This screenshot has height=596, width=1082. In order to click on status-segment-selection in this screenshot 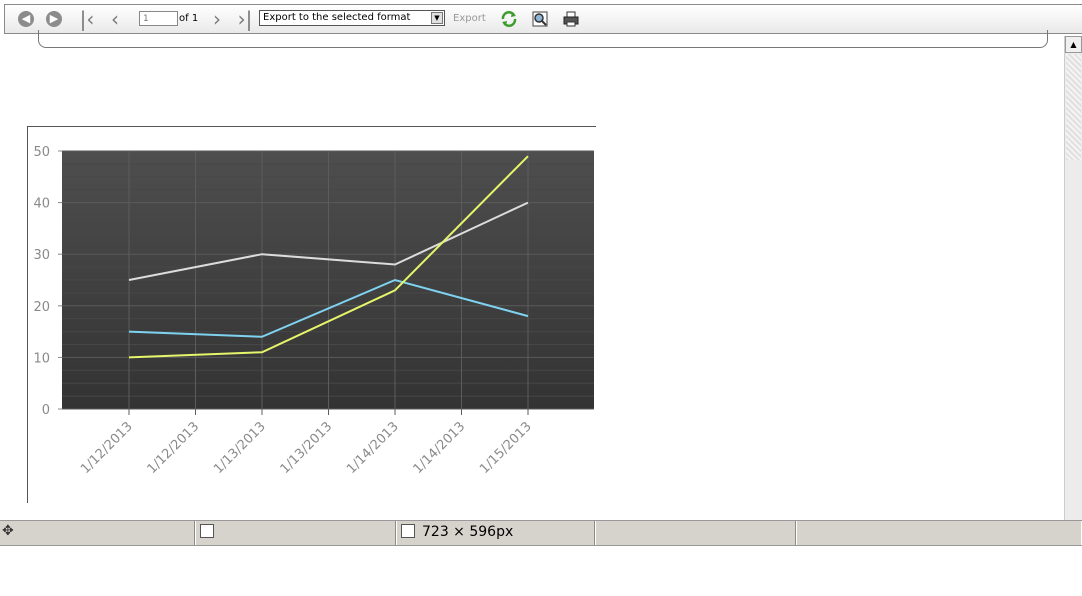, I will do `click(295, 533)`.